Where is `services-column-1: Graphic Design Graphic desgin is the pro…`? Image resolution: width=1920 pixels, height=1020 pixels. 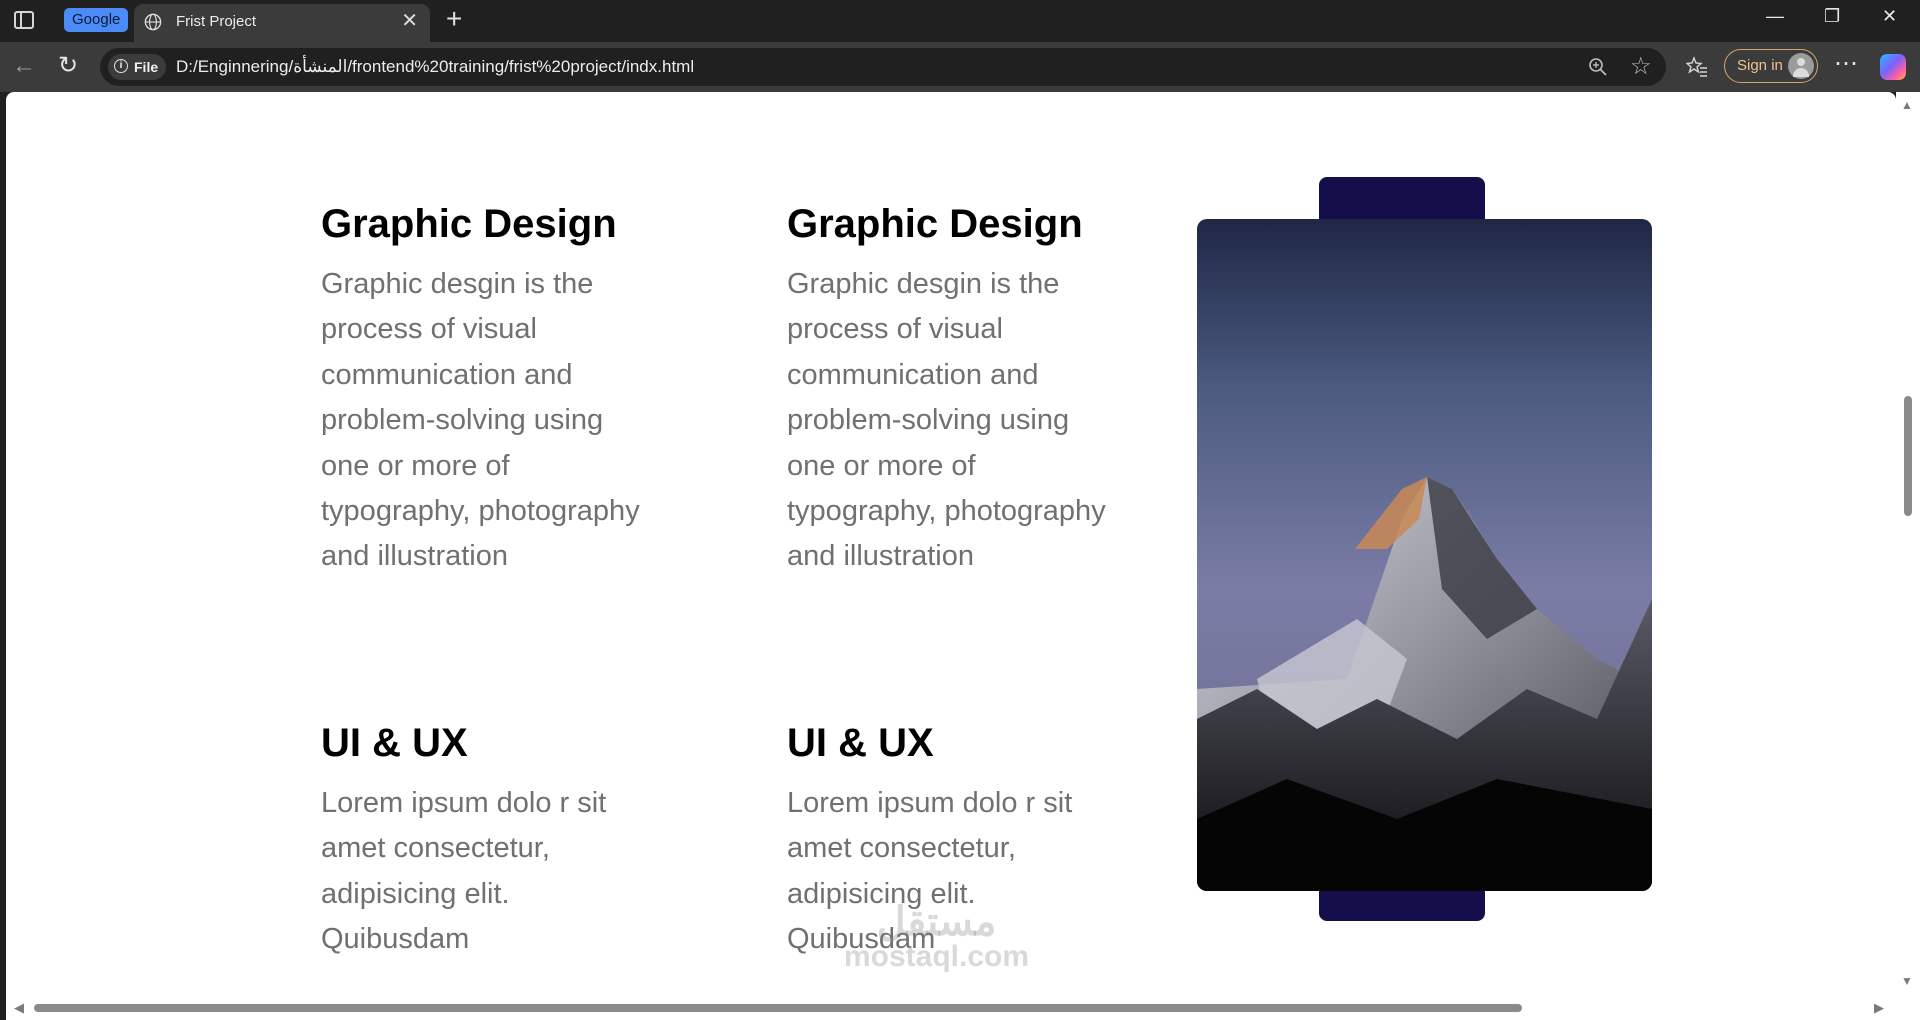 services-column-1: Graphic Design Graphic desgin is the pro… is located at coordinates (486, 390).